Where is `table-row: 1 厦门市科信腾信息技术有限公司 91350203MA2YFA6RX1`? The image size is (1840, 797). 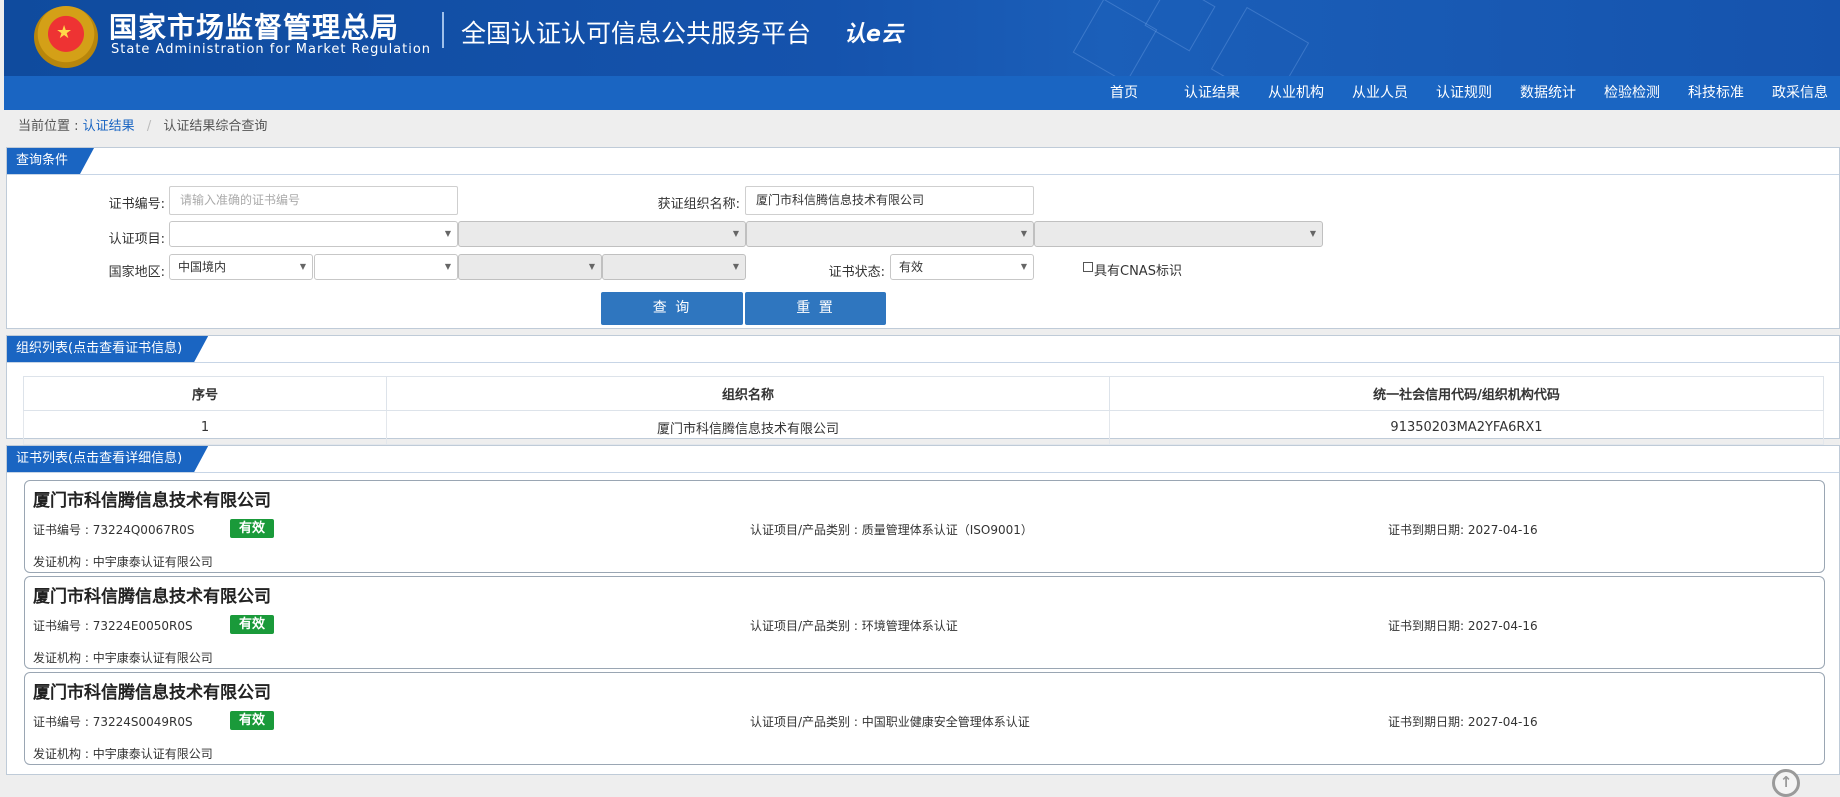 table-row: 1 厦门市科信腾信息技术有限公司 91350203MA2YFA6RX1 is located at coordinates (923, 427).